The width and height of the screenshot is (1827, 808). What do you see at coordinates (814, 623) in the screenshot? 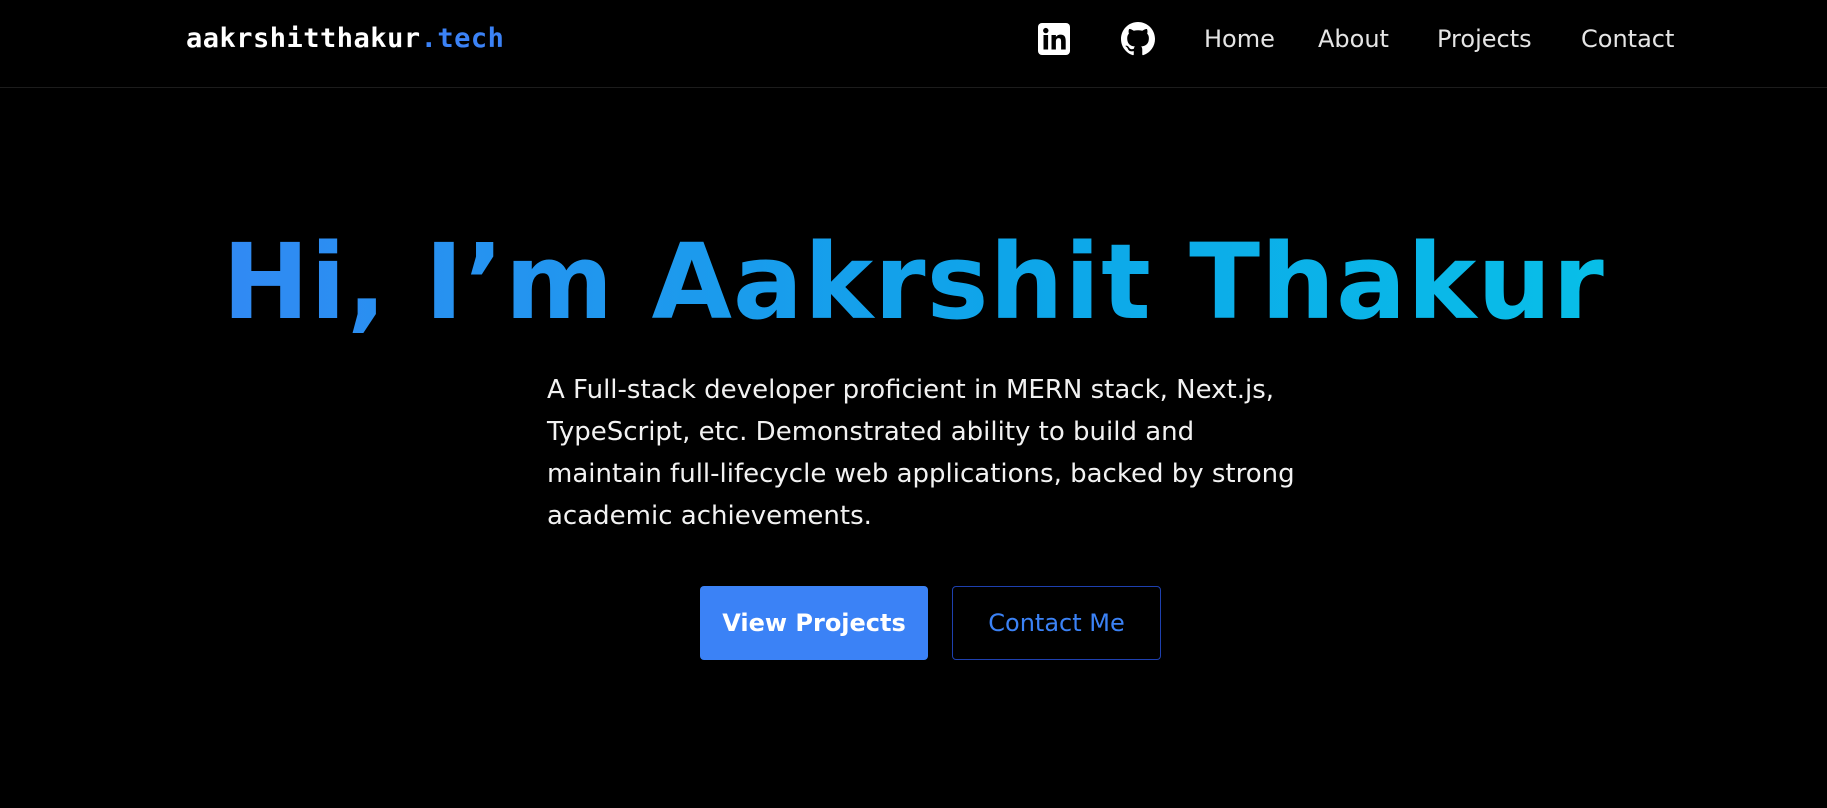
I see `view-projects-button: View Projects` at bounding box center [814, 623].